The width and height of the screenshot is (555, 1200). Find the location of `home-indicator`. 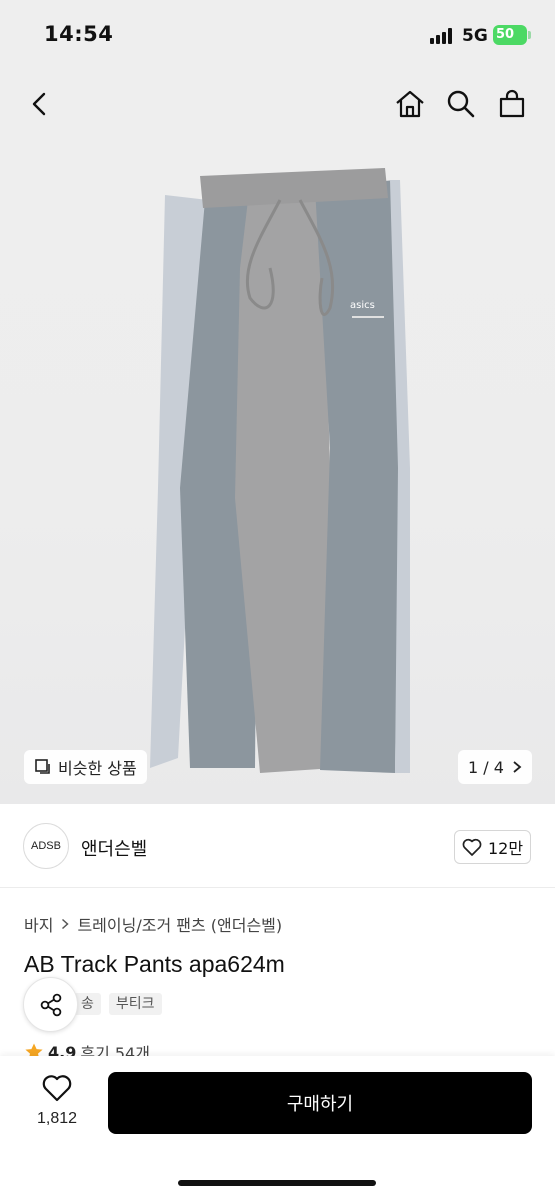

home-indicator is located at coordinates (277, 1183).